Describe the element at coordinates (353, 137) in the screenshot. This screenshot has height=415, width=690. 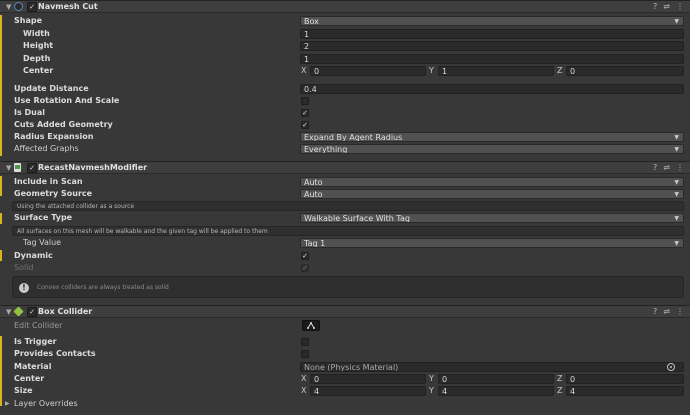
I see `radius-expansion-value: Expand By Agent Radius` at that location.